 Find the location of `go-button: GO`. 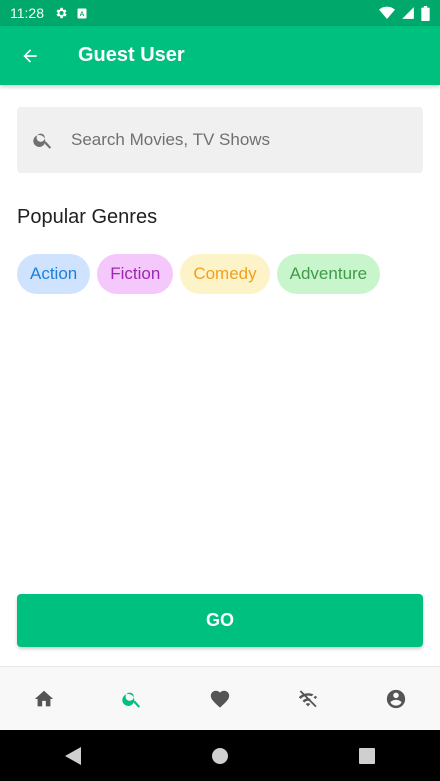

go-button: GO is located at coordinates (220, 620).